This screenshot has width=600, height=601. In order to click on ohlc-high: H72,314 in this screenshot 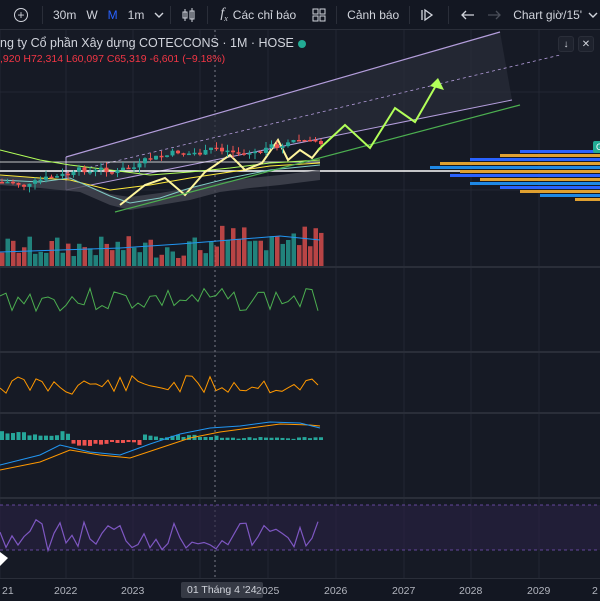, I will do `click(43, 59)`.